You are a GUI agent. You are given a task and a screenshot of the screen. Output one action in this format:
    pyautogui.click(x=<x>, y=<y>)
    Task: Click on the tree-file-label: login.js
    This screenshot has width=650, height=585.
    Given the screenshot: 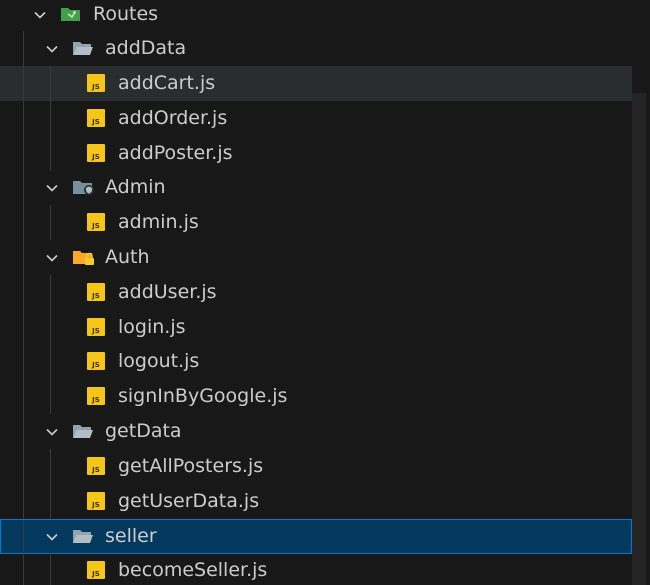 What is the action you would take?
    pyautogui.click(x=152, y=327)
    